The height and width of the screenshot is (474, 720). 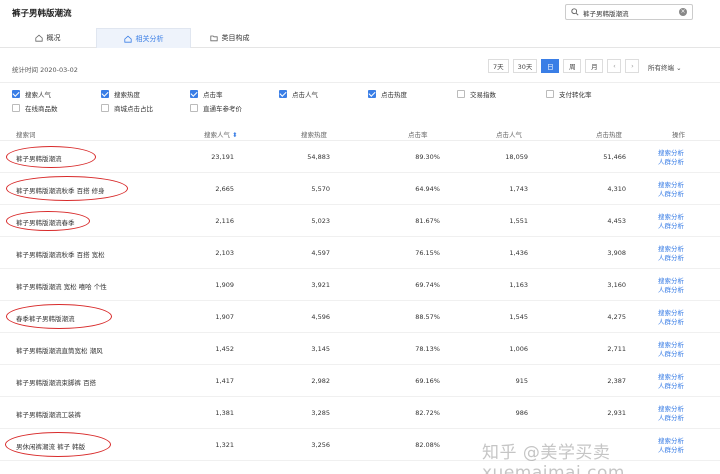 What do you see at coordinates (149, 38) in the screenshot?
I see `tab-label: 相关分析` at bounding box center [149, 38].